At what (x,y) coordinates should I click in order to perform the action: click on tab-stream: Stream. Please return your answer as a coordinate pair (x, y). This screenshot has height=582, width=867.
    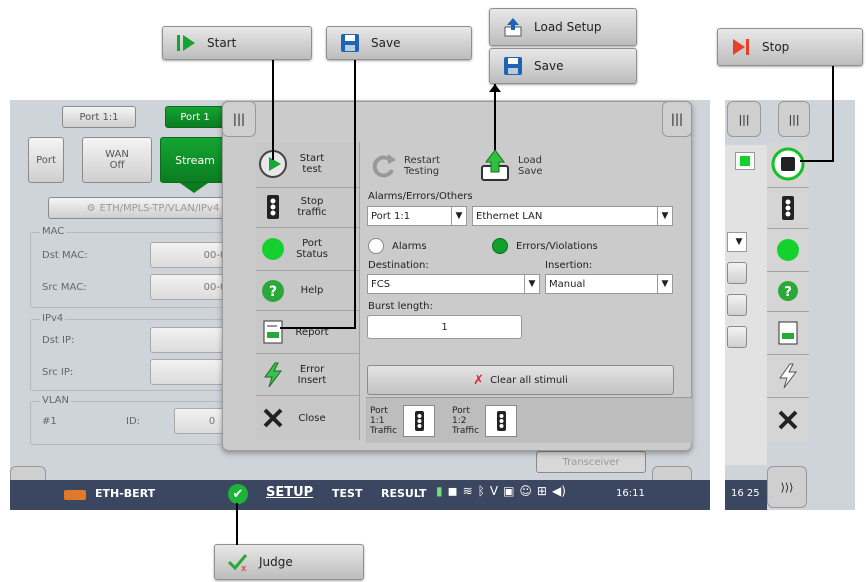
    Looking at the image, I should click on (195, 160).